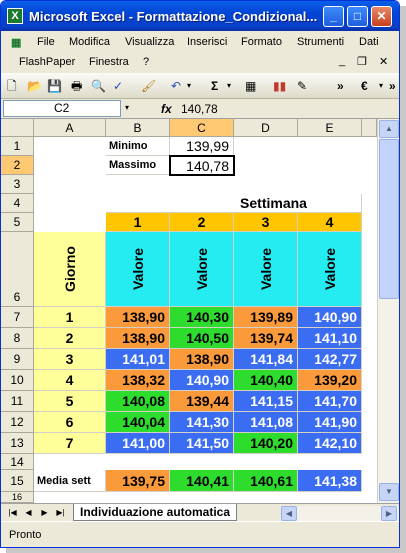  Describe the element at coordinates (389, 219) in the screenshot. I see `scroll-thumb` at that location.